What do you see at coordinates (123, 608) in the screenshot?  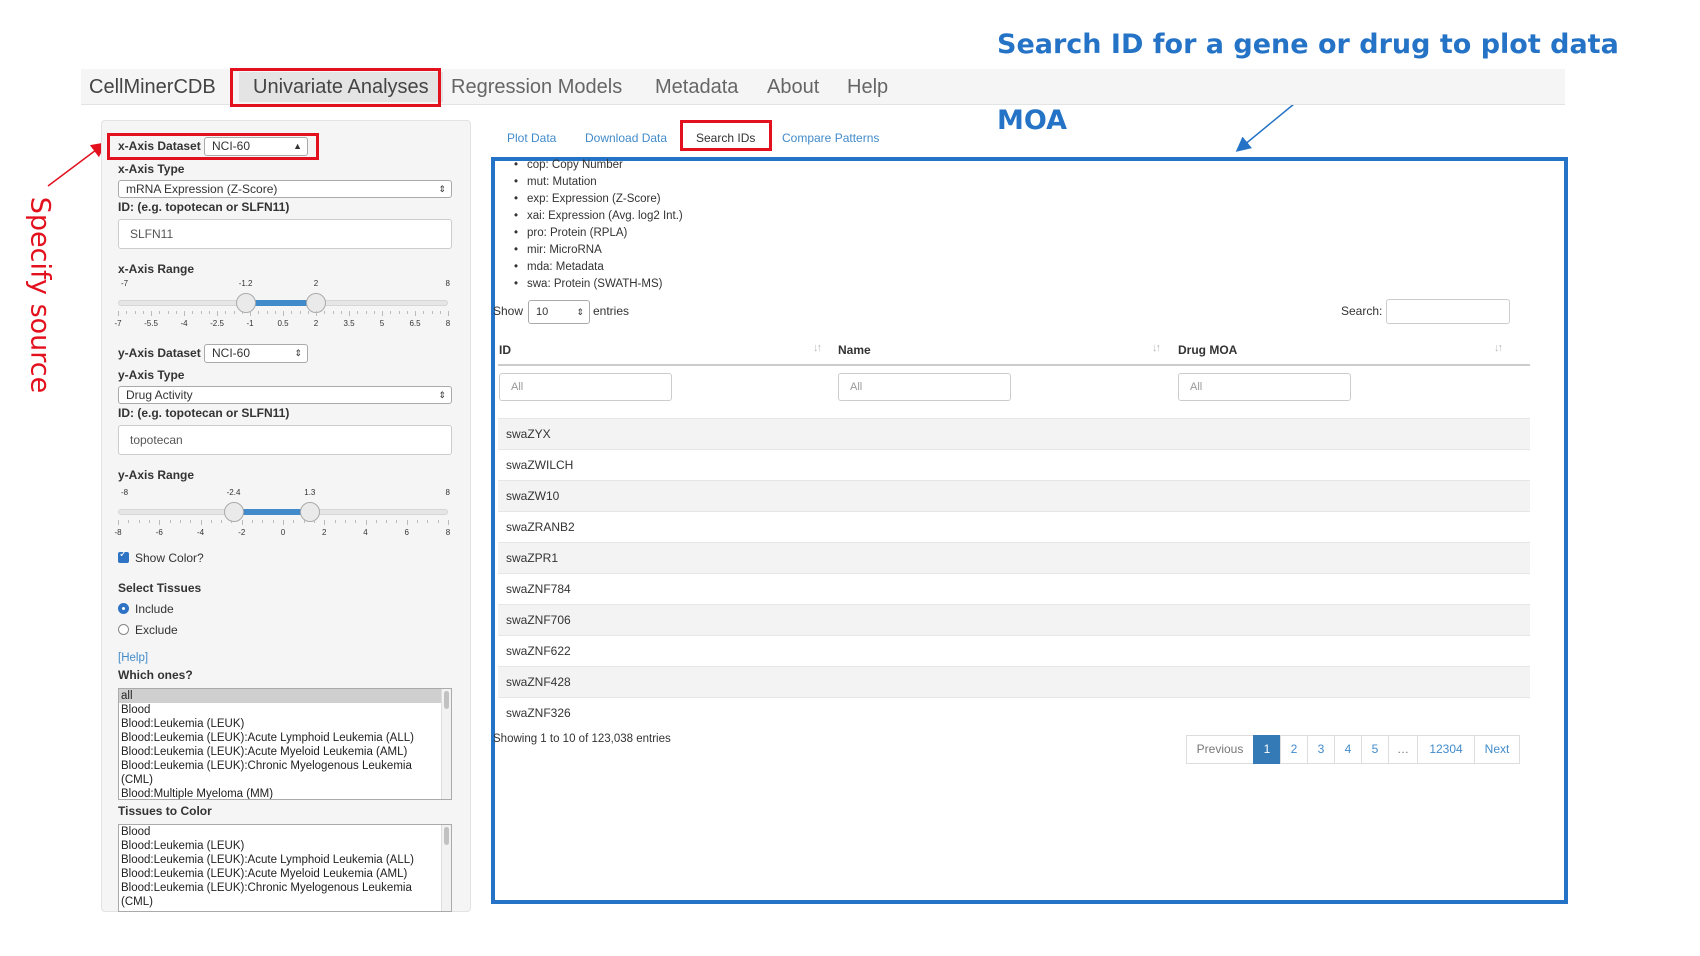 I see `include-radio` at bounding box center [123, 608].